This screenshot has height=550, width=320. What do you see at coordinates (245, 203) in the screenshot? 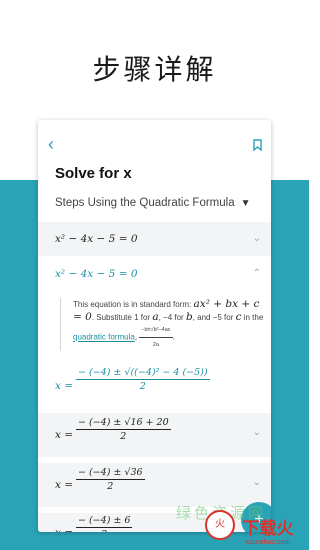
I see `dropdown-caret-icon: ▼` at bounding box center [245, 203].